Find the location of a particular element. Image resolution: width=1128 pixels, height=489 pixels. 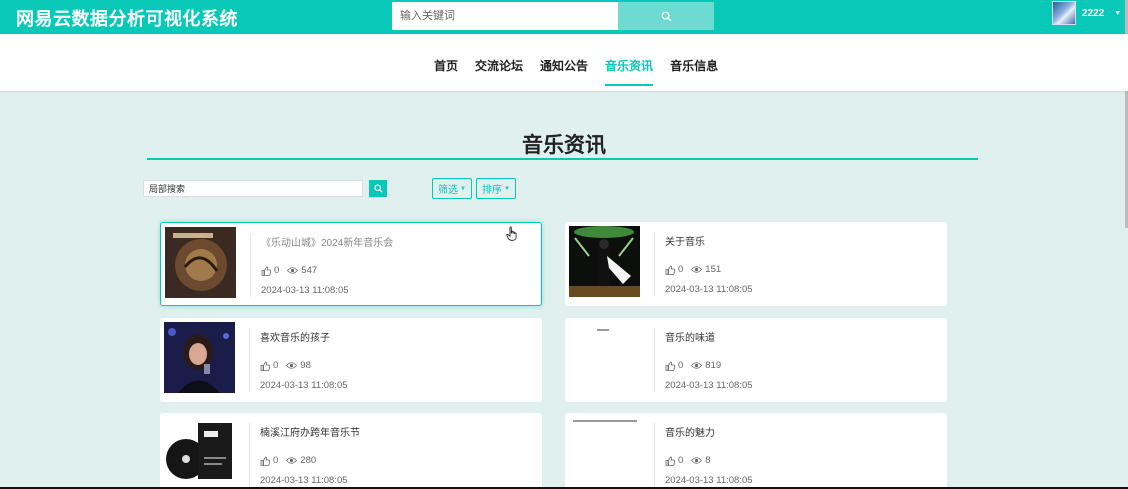

nav-item-notice: 通知公告 is located at coordinates (564, 65).